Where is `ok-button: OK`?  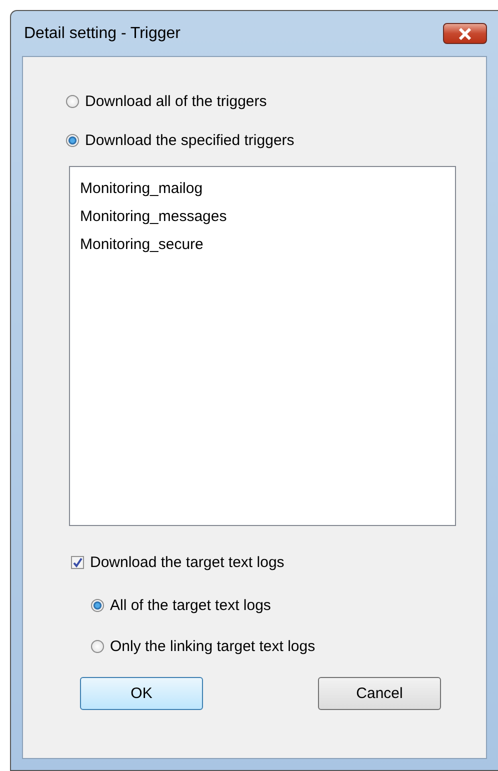 ok-button: OK is located at coordinates (141, 693).